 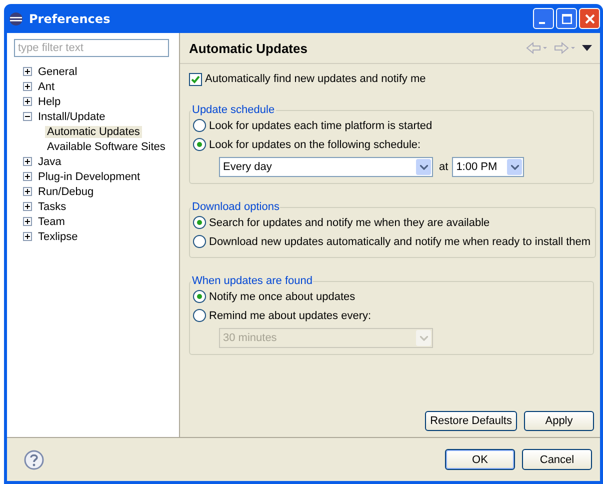 What do you see at coordinates (58, 72) in the screenshot?
I see `tree-item: General` at bounding box center [58, 72].